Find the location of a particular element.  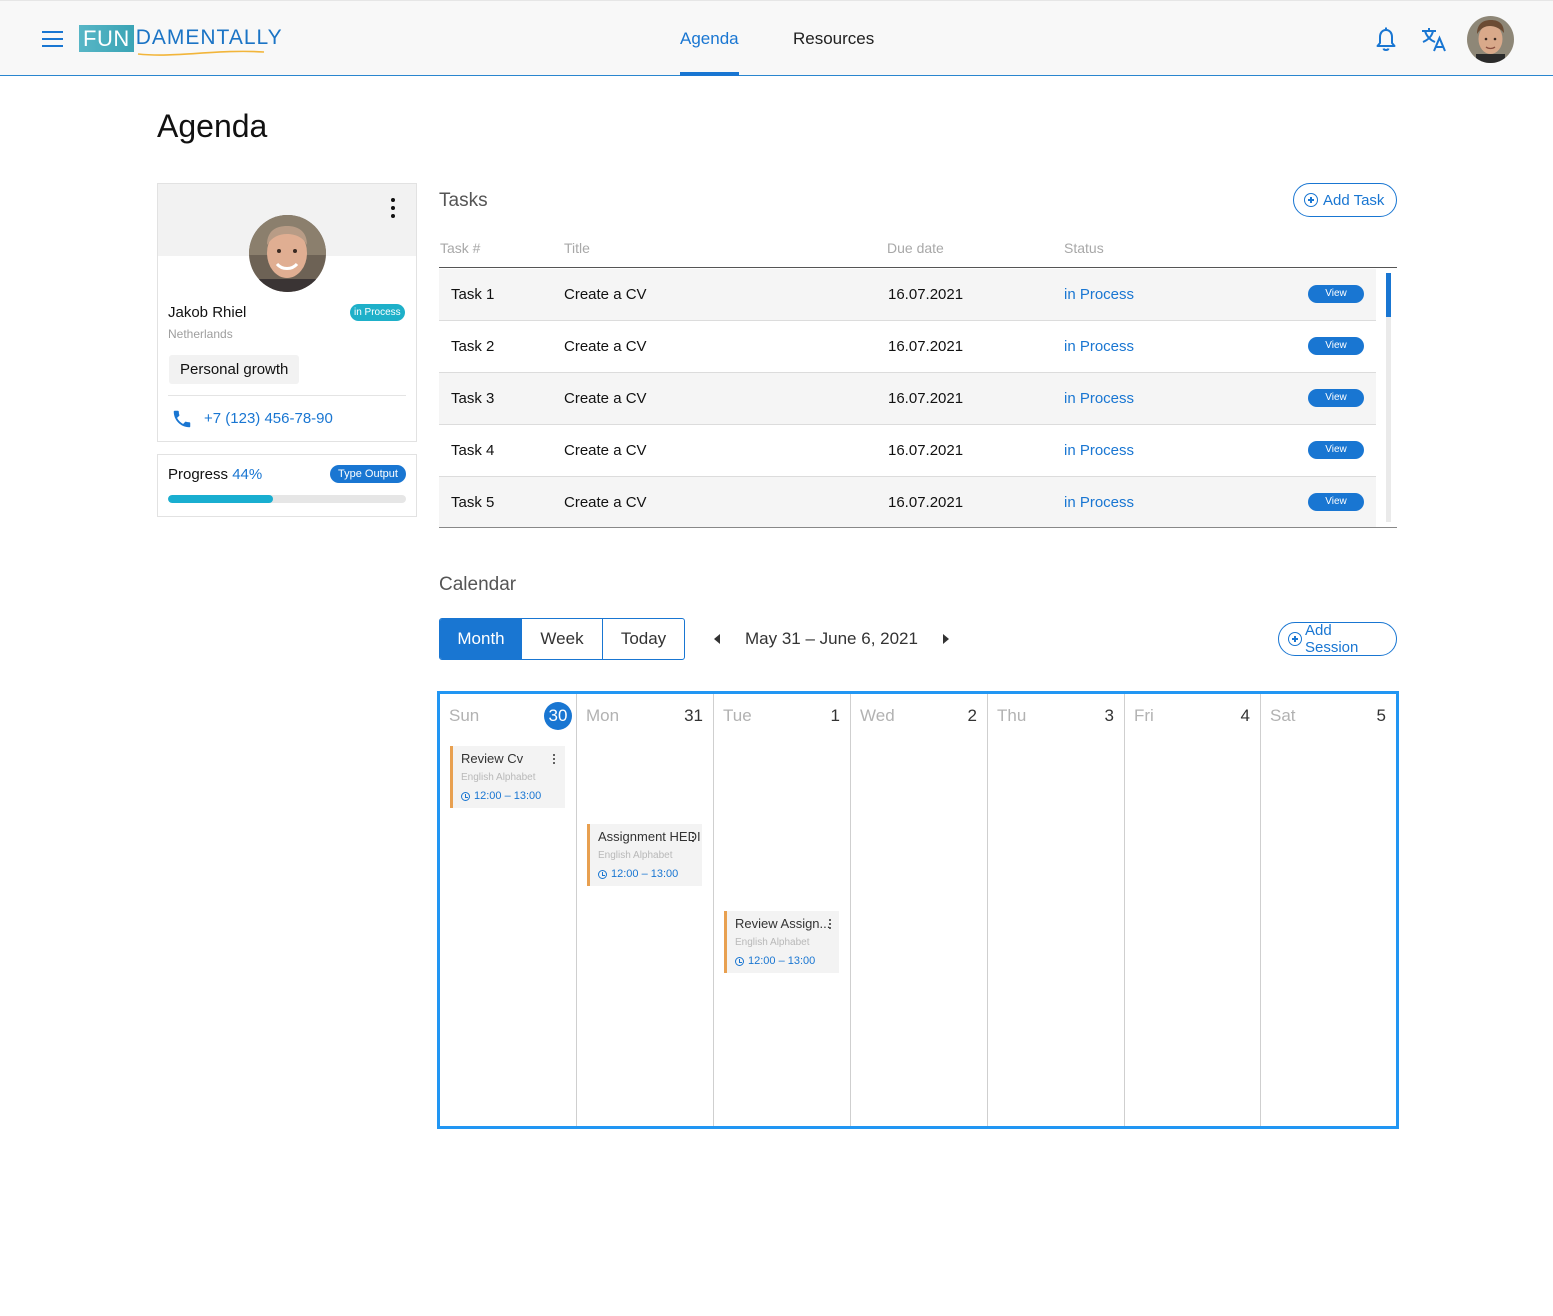

day-number: 2 is located at coordinates (972, 716).